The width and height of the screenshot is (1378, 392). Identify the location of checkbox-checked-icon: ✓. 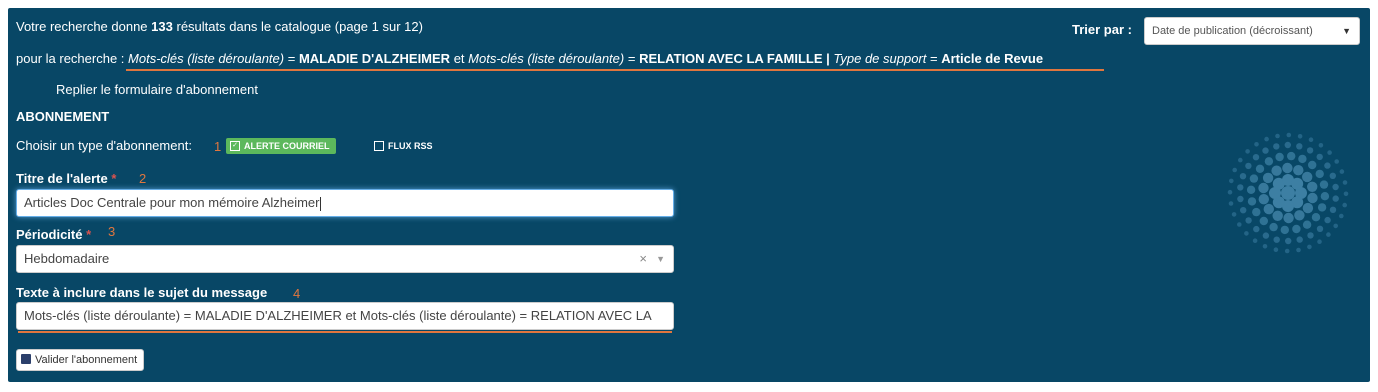
(235, 145).